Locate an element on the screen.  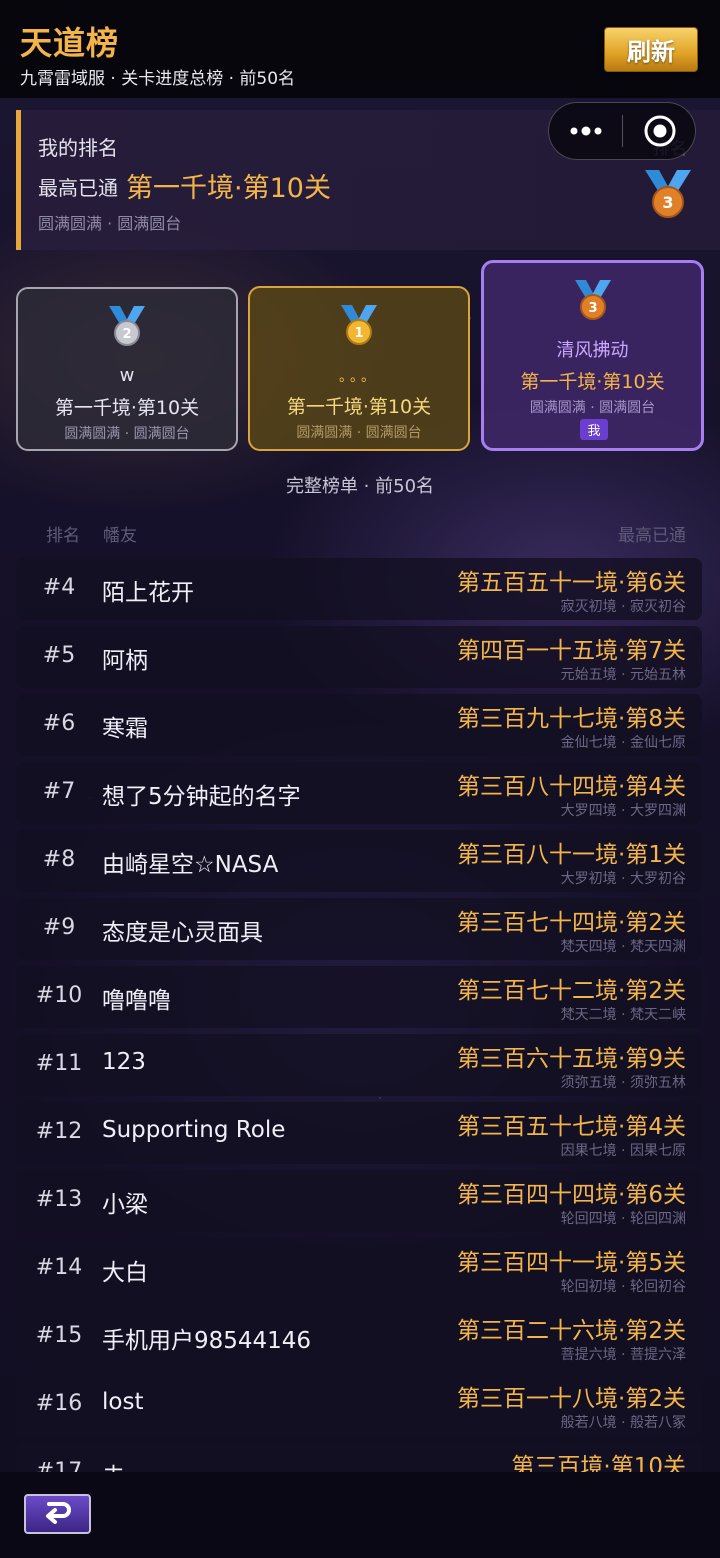
row-best: 第三百八十一境·第1关 is located at coordinates (571, 855).